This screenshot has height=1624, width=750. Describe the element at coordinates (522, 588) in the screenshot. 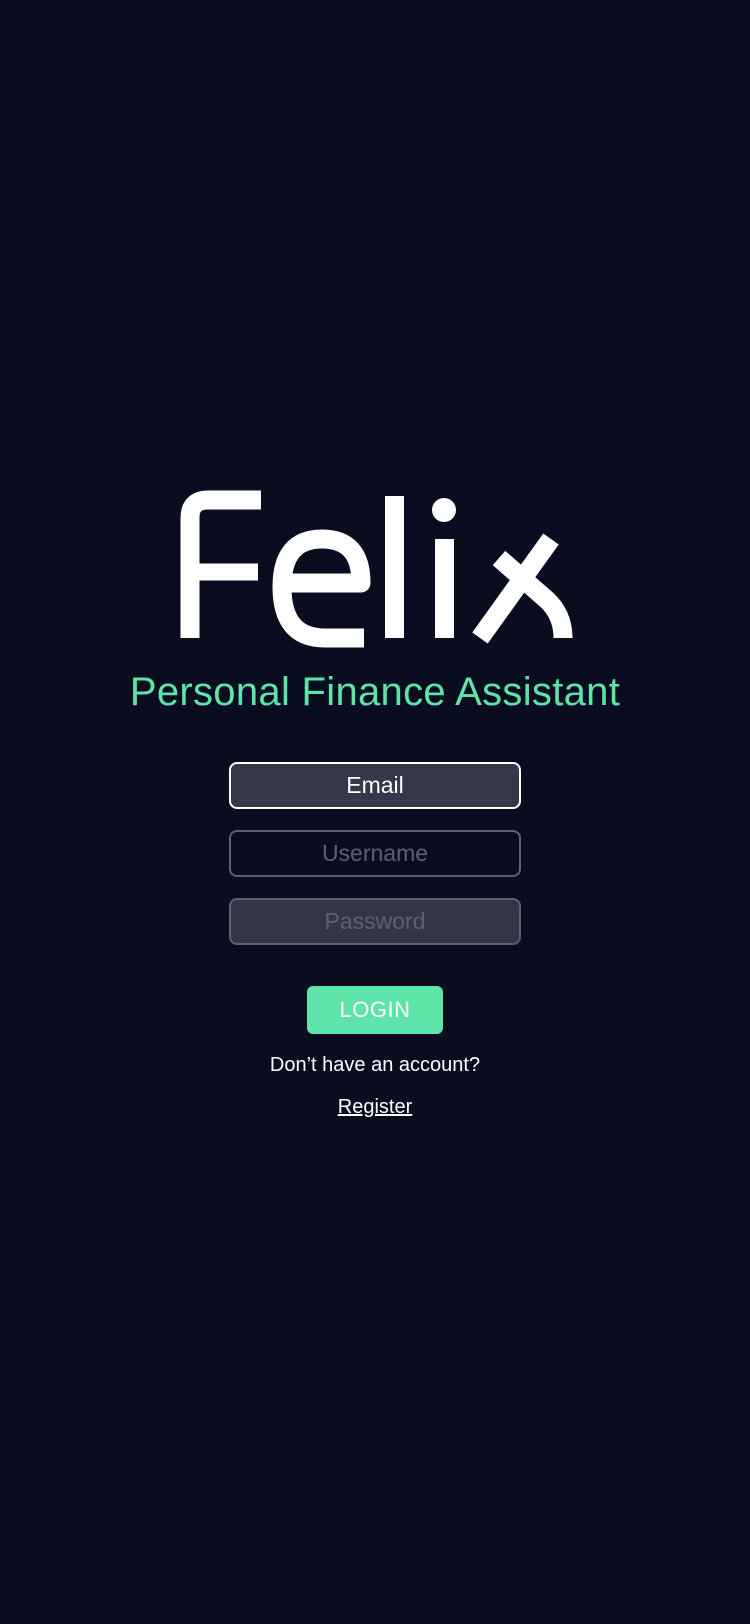

I see `logo-letter-x` at that location.